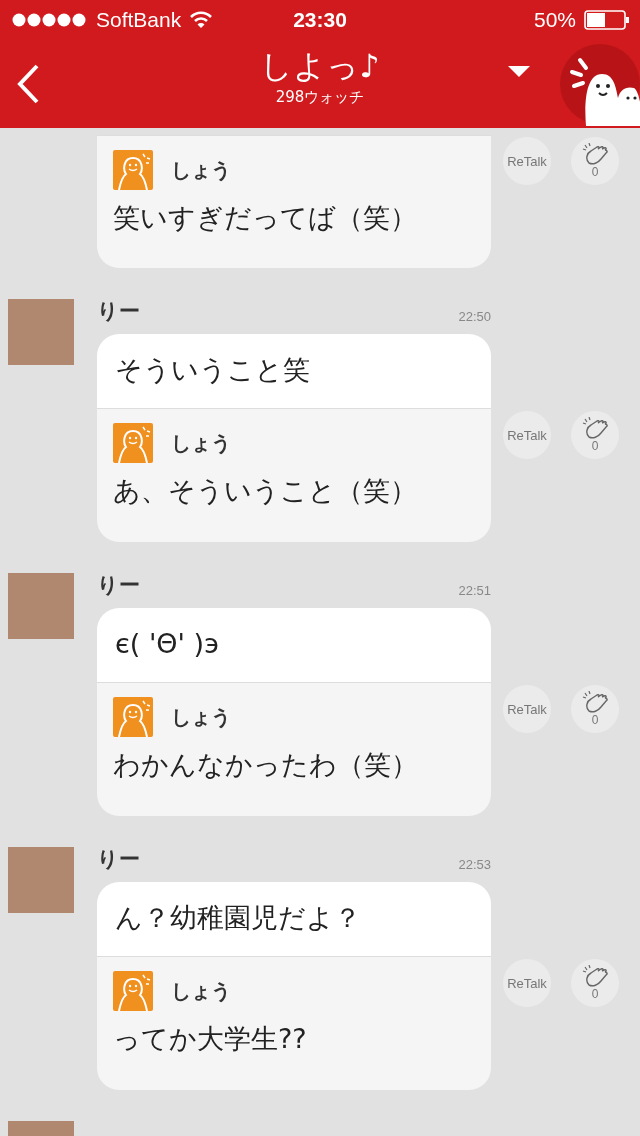 The width and height of the screenshot is (640, 1136). Describe the element at coordinates (265, 491) in the screenshot. I see `reply-text: あ、そういうこと（笑）` at that location.